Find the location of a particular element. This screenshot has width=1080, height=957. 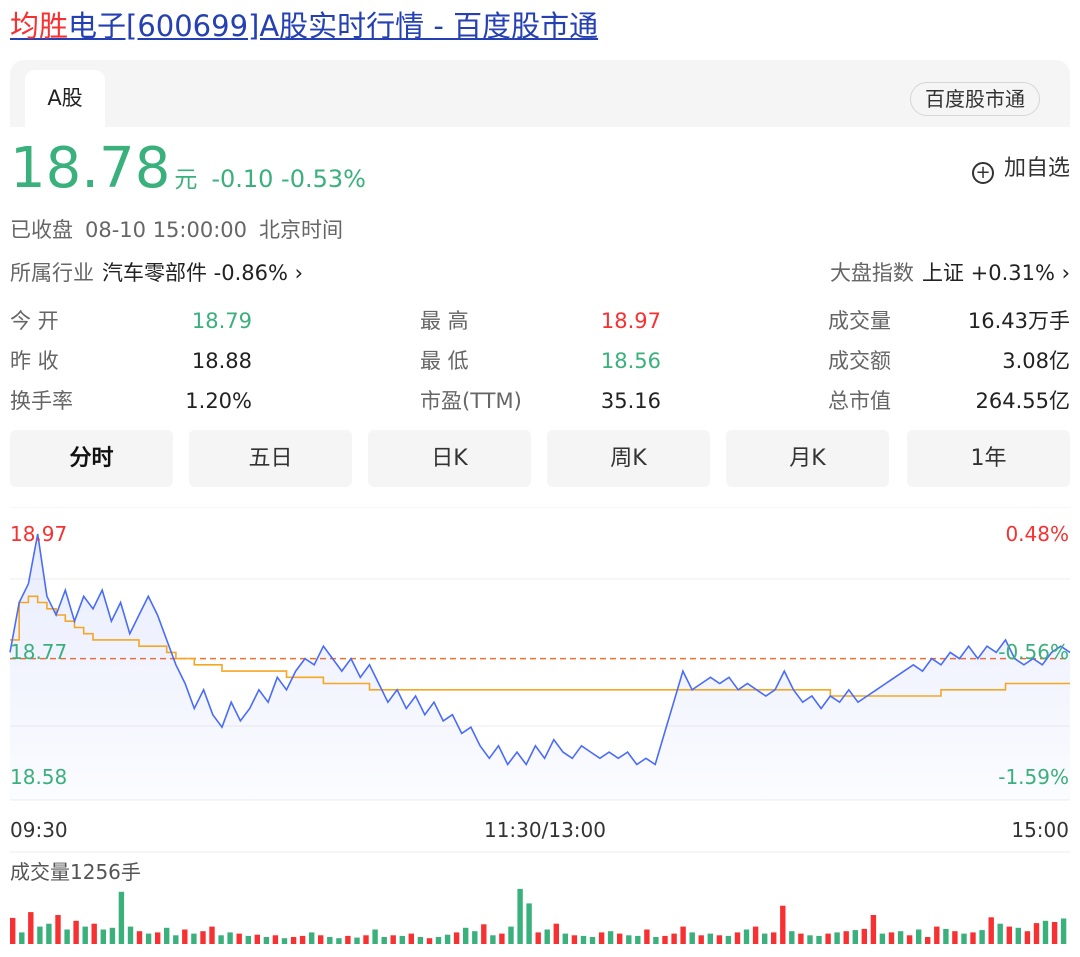

pct-label-bottom: -1.59% is located at coordinates (1033, 777).